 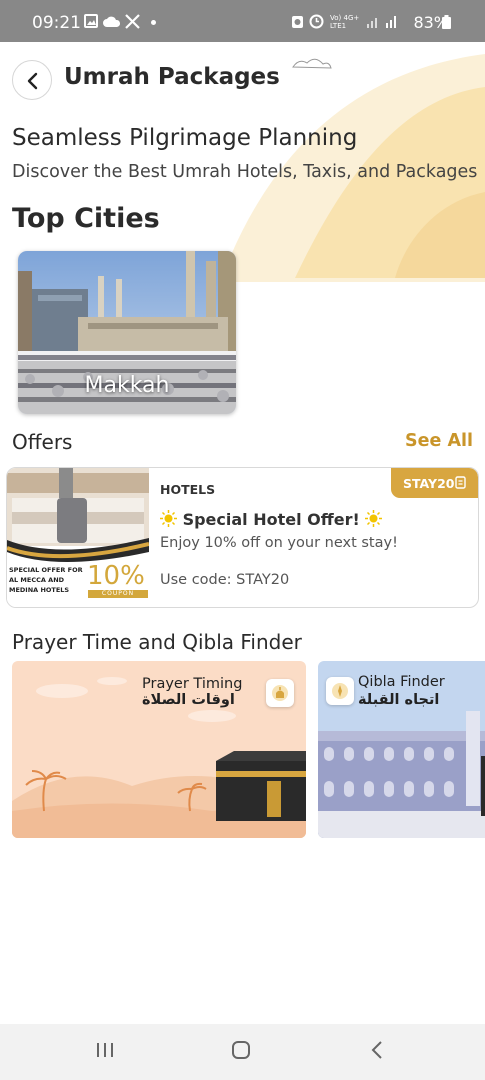 I want to click on mosque-icon, so click(x=280, y=693).